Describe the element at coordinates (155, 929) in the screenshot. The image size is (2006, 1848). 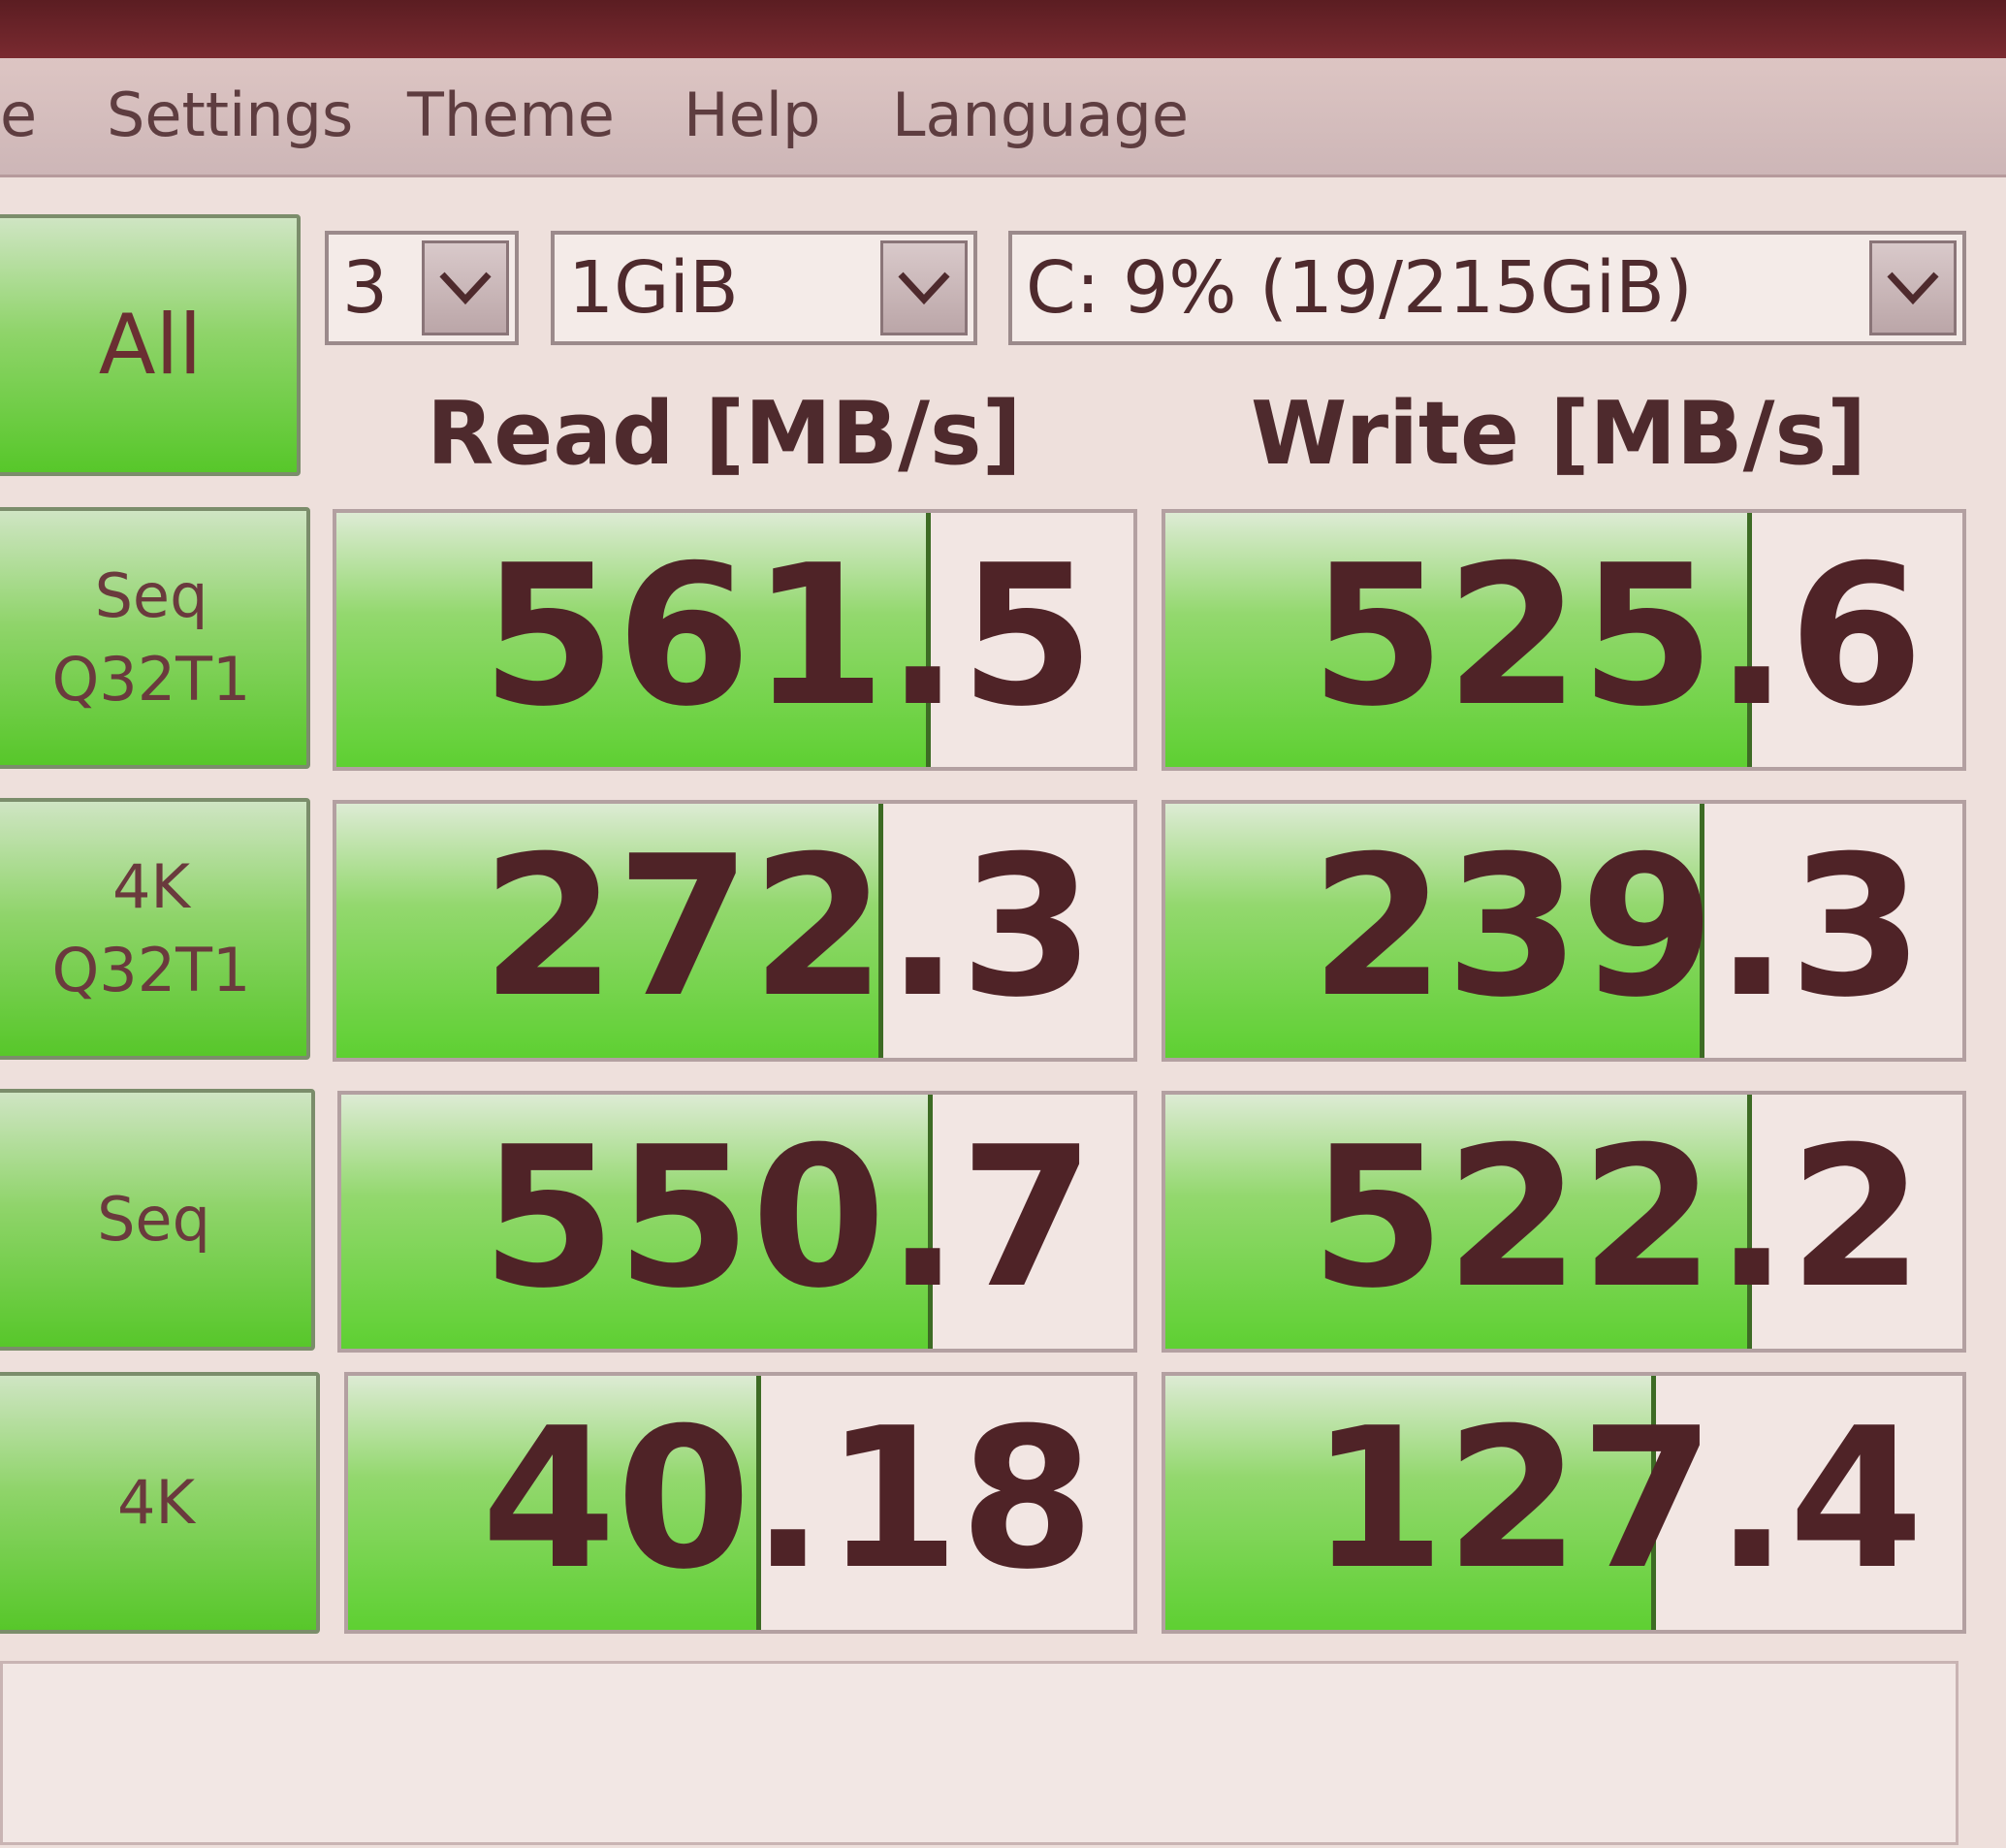
I see `4k-q32t1-button: 4K Q32T1` at that location.